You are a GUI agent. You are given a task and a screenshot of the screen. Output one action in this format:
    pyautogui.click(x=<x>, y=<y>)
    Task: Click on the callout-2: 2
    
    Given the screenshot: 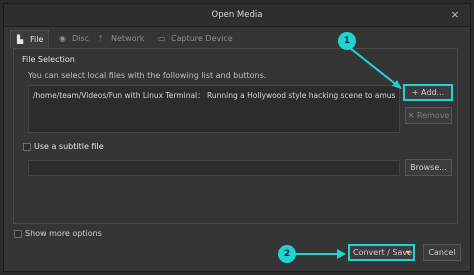 What is the action you would take?
    pyautogui.click(x=287, y=254)
    